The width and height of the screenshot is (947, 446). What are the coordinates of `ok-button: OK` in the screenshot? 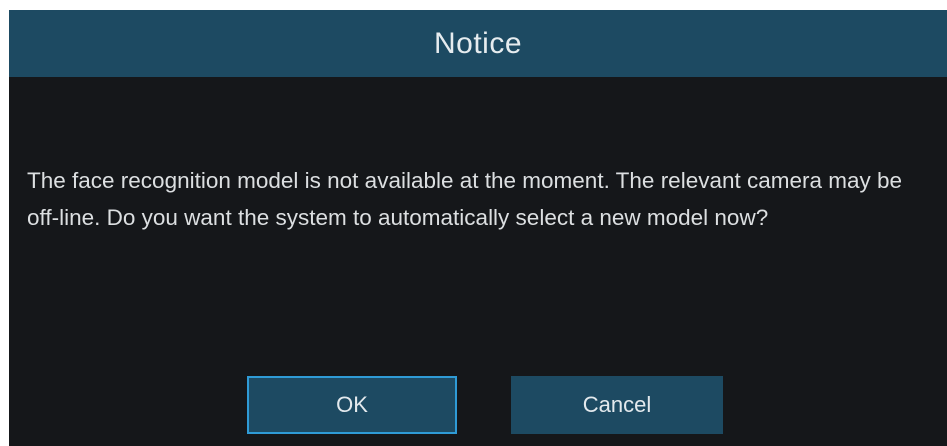 It's located at (352, 405).